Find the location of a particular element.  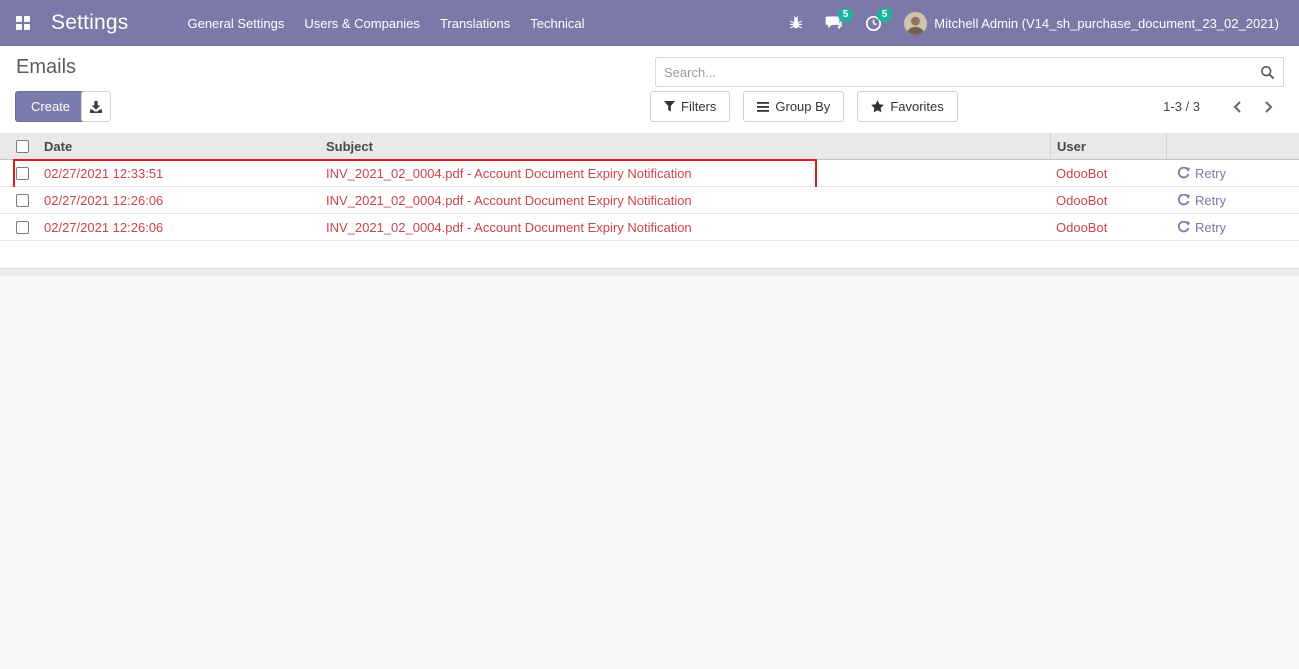

search-icon is located at coordinates (1267, 72).